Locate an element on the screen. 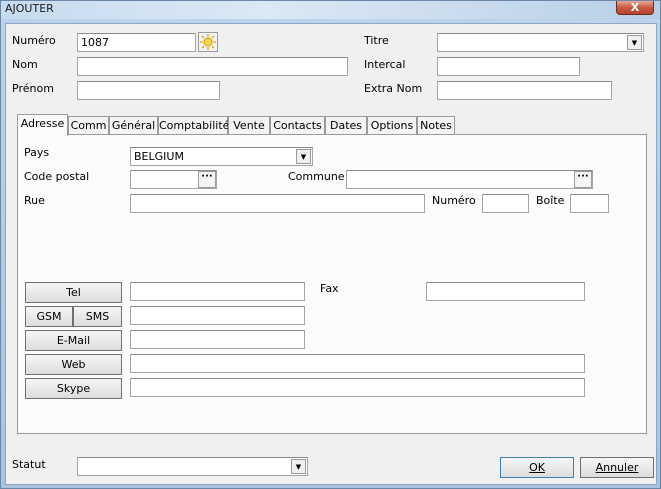 This screenshot has width=661, height=489. rue-numero-field is located at coordinates (505, 203).